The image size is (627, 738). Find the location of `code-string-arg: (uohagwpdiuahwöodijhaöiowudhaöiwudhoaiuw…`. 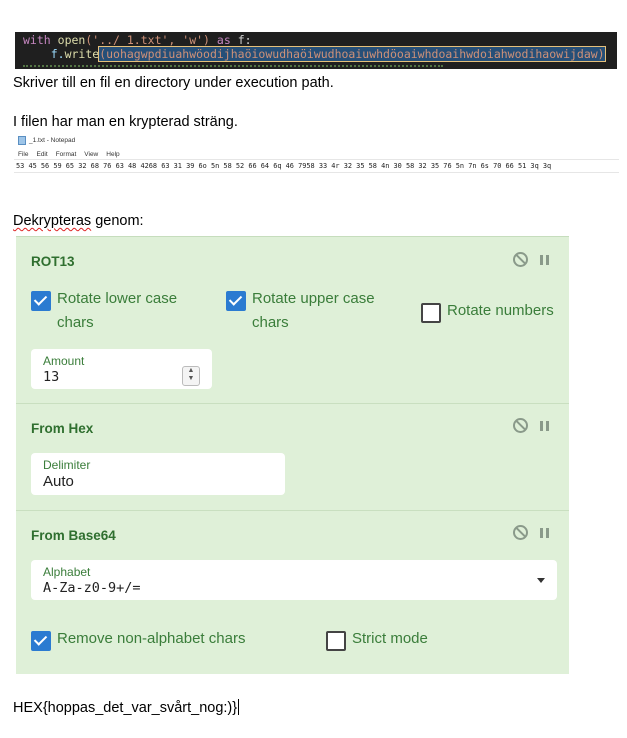

code-string-arg: (uohagwpdiuahwöodijhaöiowudhaöiwudhoaiuw… is located at coordinates (352, 54).